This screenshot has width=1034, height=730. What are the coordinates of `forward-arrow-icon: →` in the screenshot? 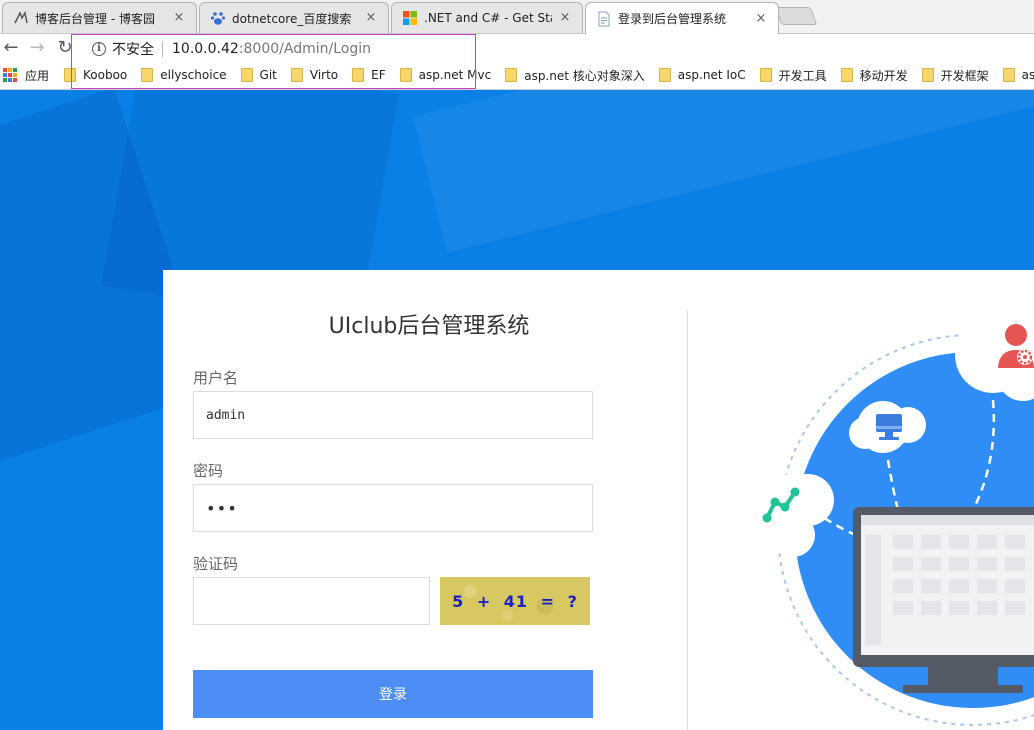 It's located at (37, 48).